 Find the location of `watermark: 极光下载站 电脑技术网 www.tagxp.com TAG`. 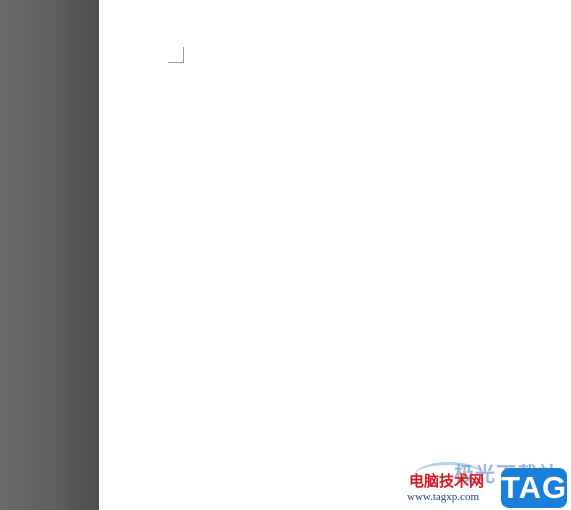

watermark: 极光下载站 电脑技术网 www.tagxp.com TAG is located at coordinates (488, 484).